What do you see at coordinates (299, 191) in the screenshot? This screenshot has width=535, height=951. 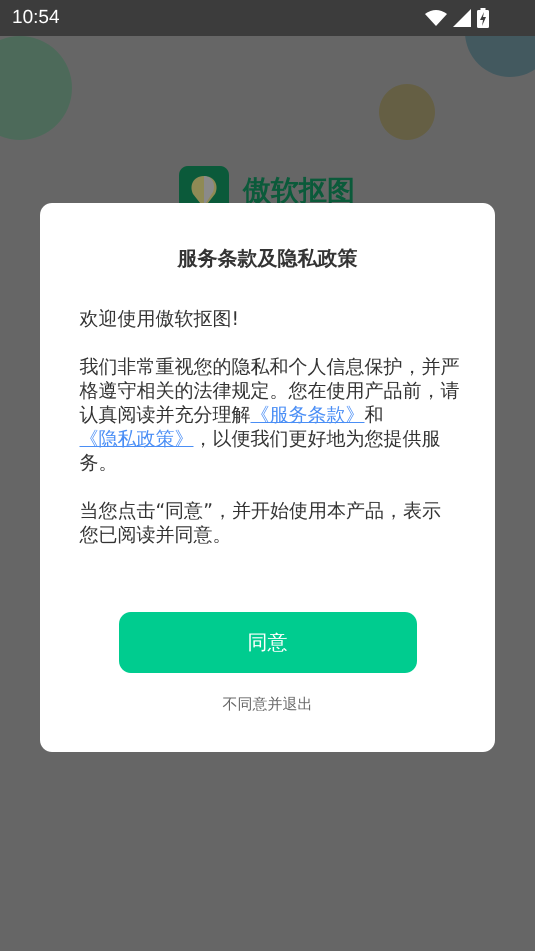 I see `app-name: 傲软抠图` at bounding box center [299, 191].